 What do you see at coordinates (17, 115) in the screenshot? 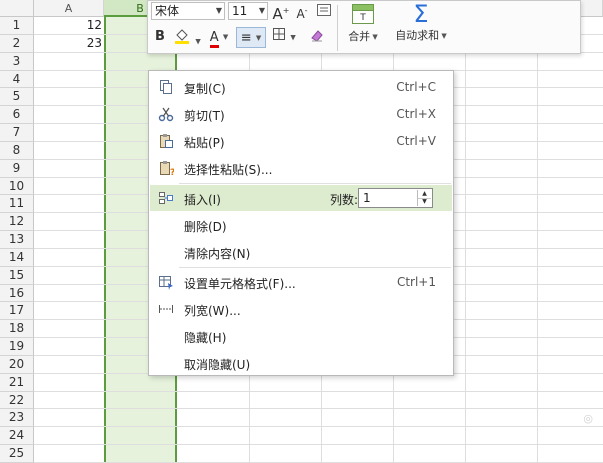
I see `row-header-6: 6` at bounding box center [17, 115].